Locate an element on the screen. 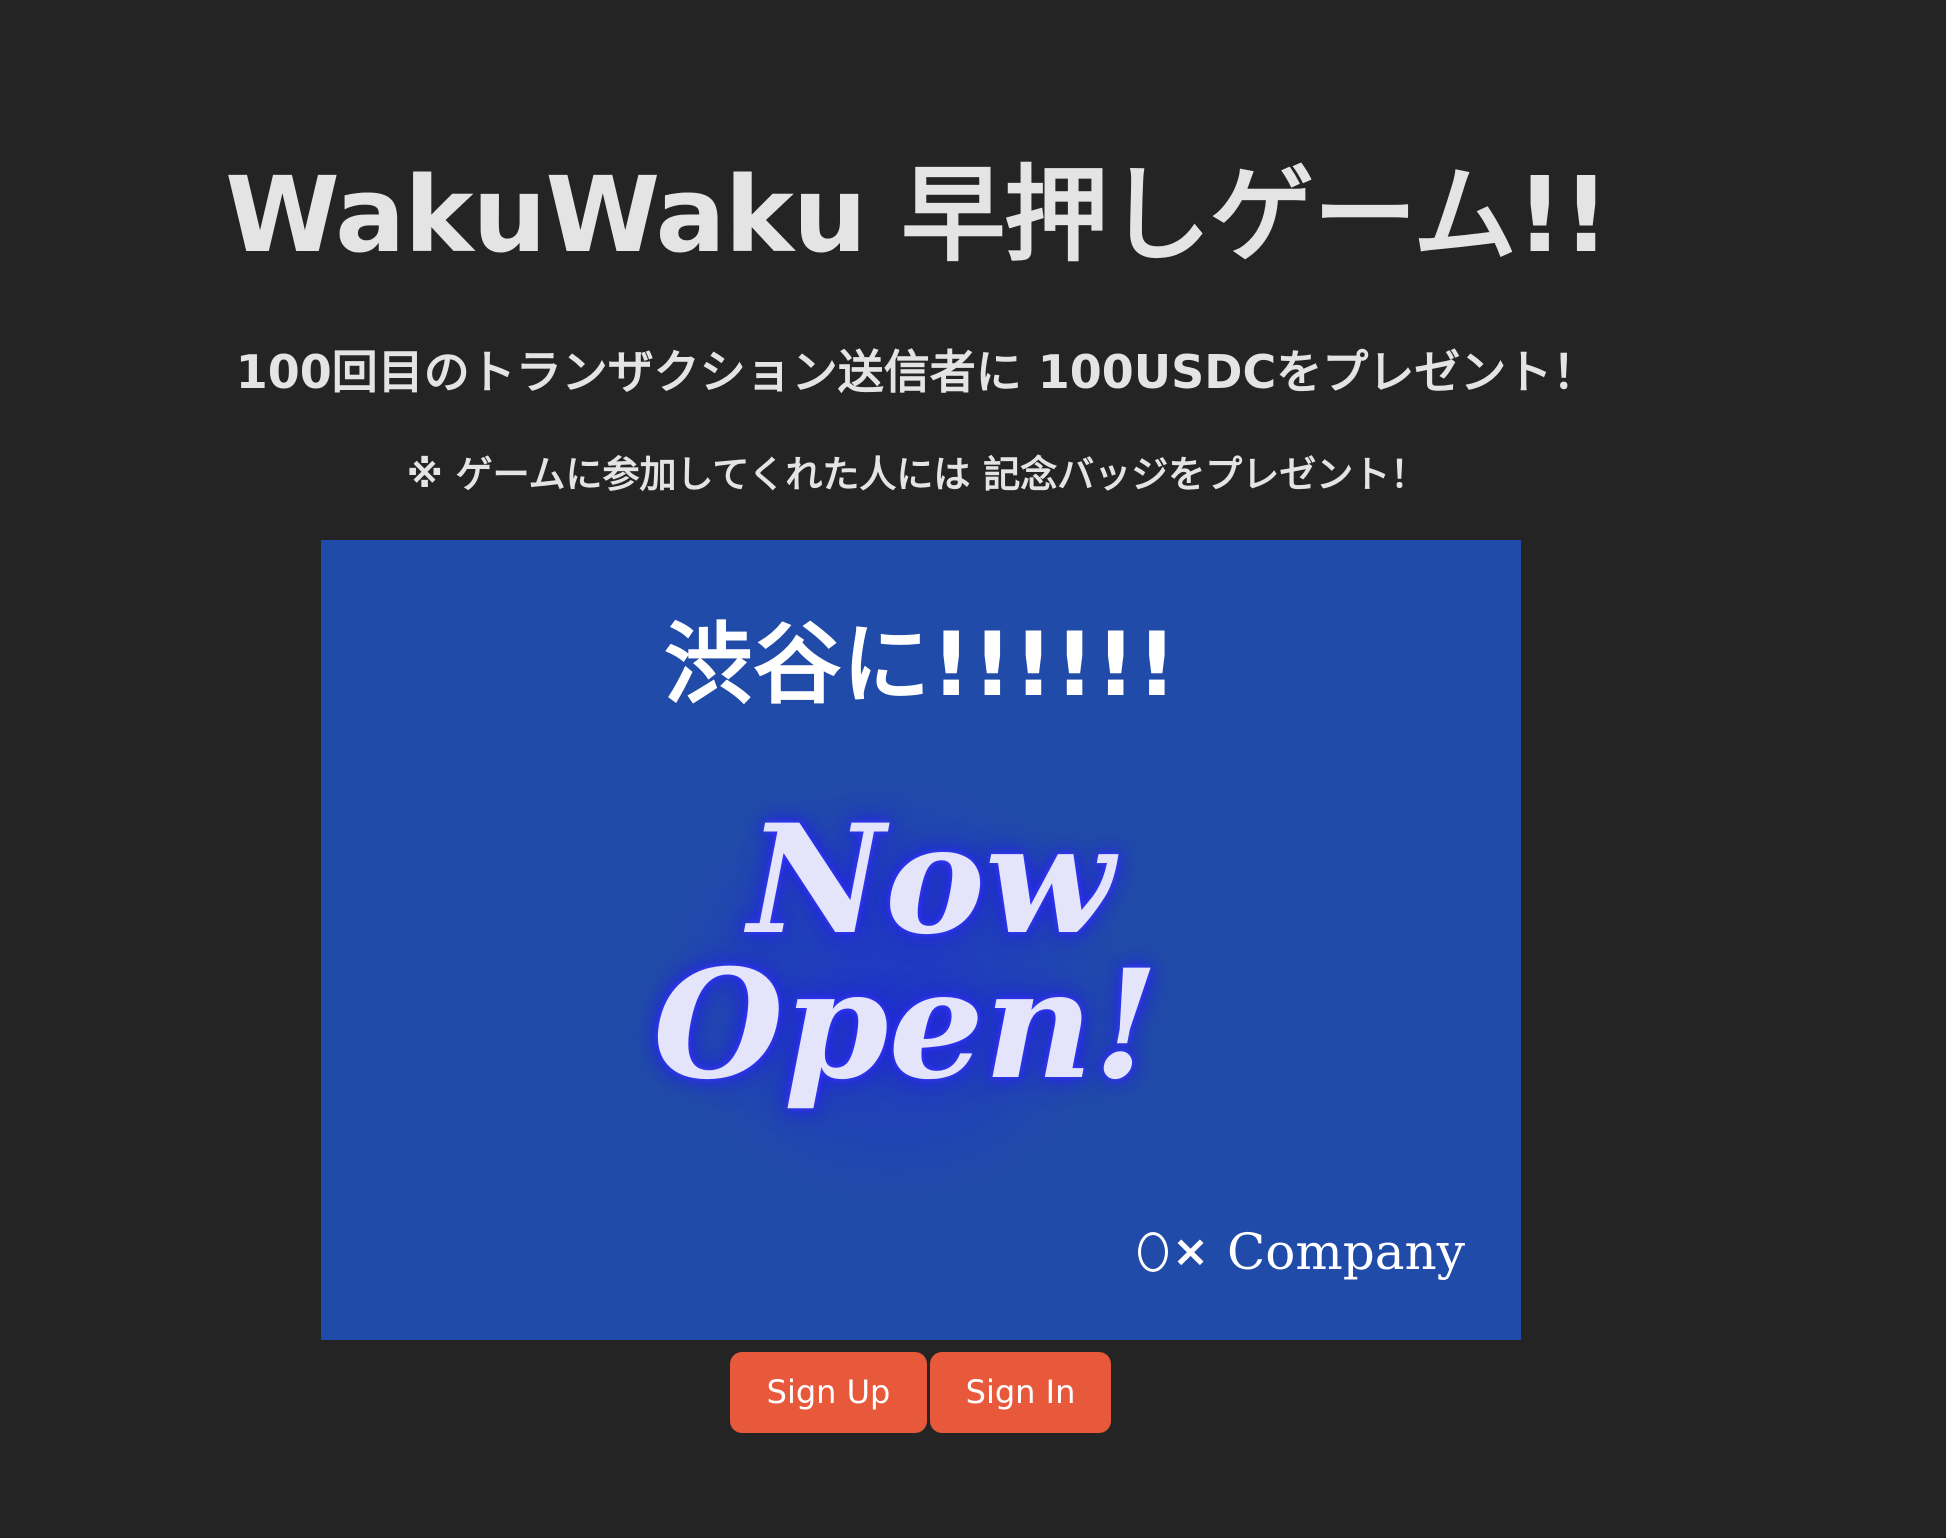 Image resolution: width=1946 pixels, height=1538 pixels. sign-in-button: Sign In is located at coordinates (1020, 1392).